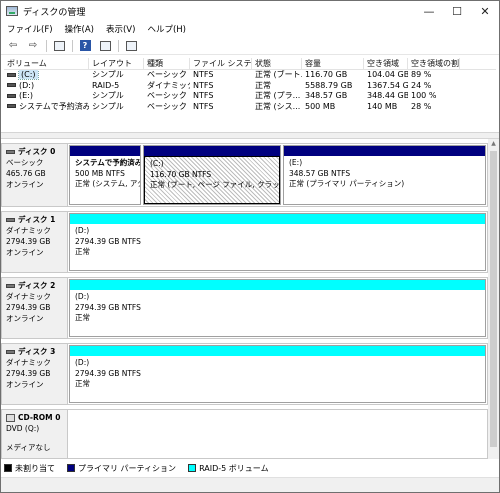 This screenshot has height=493, width=500. Describe the element at coordinates (34, 242) in the screenshot. I see `disk-1-info: ディスク 1 ダイナミック 2794.39 GB オンライン` at that location.